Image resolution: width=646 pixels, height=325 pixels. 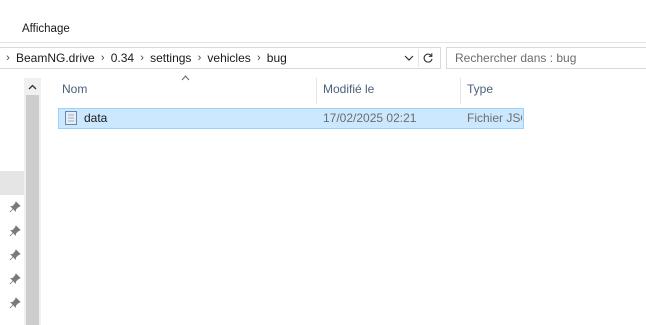 I want to click on breadcrumb-item: BeamNG.drive, so click(x=55, y=58).